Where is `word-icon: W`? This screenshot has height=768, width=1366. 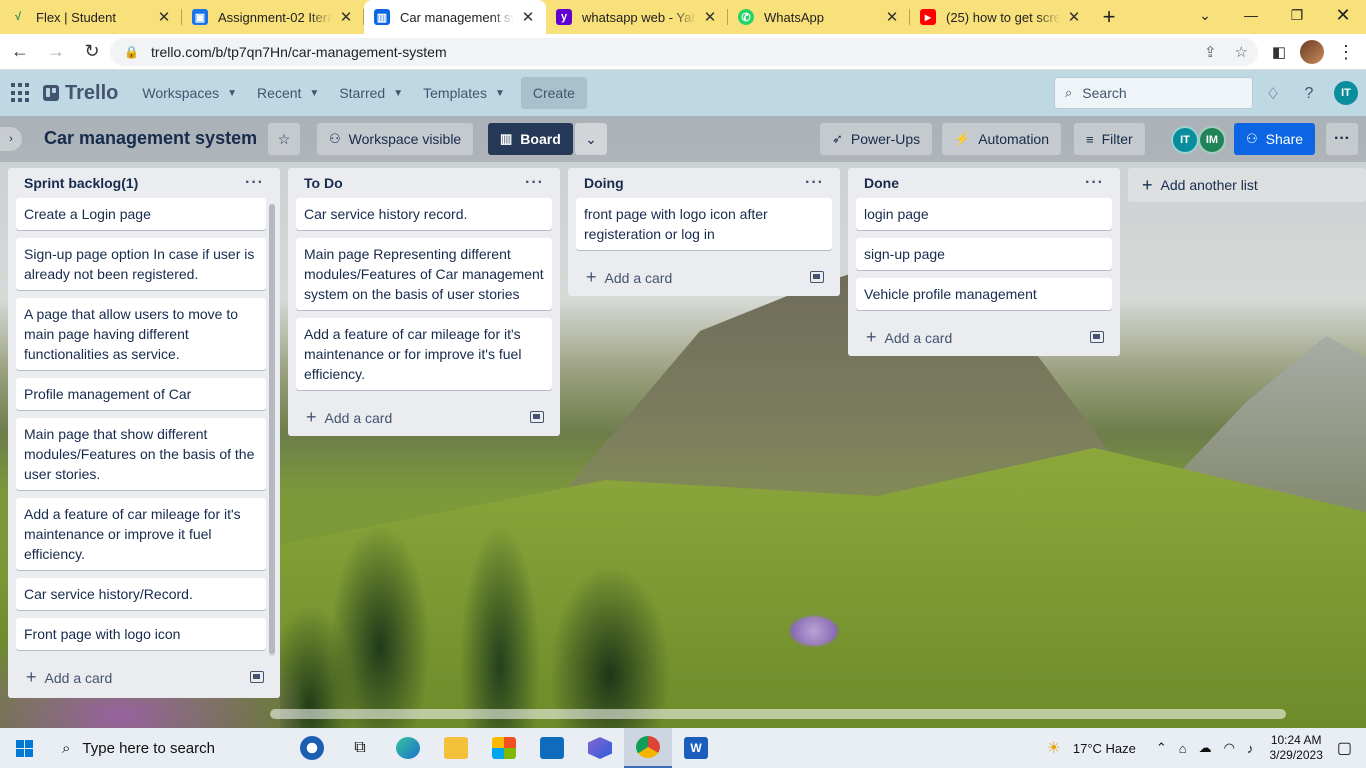 word-icon: W is located at coordinates (696, 748).